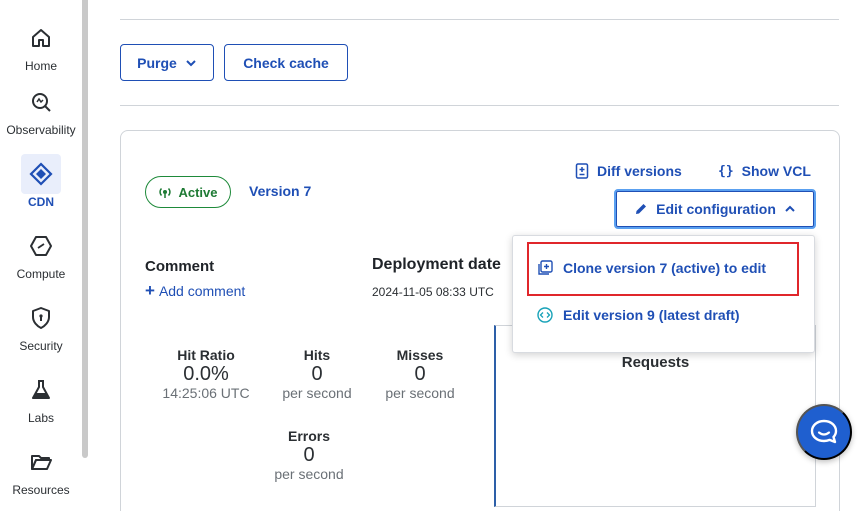  What do you see at coordinates (317, 355) in the screenshot?
I see `stat-label: Hits` at bounding box center [317, 355].